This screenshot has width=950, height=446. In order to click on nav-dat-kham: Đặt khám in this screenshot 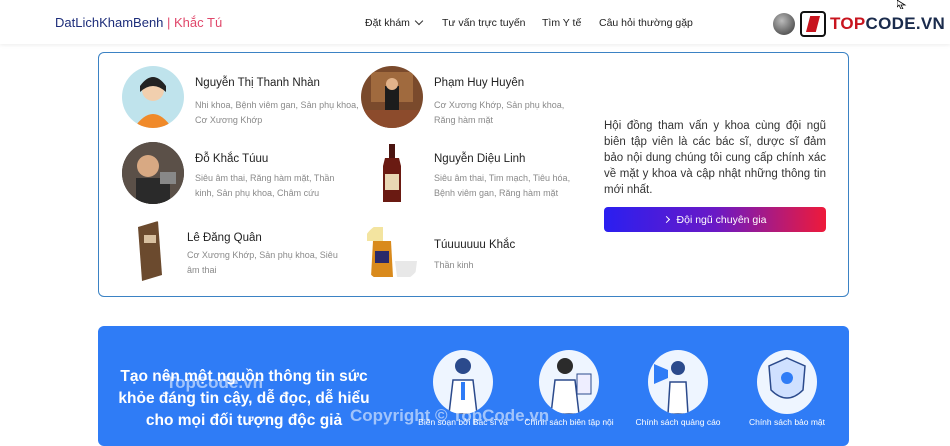, I will do `click(394, 22)`.